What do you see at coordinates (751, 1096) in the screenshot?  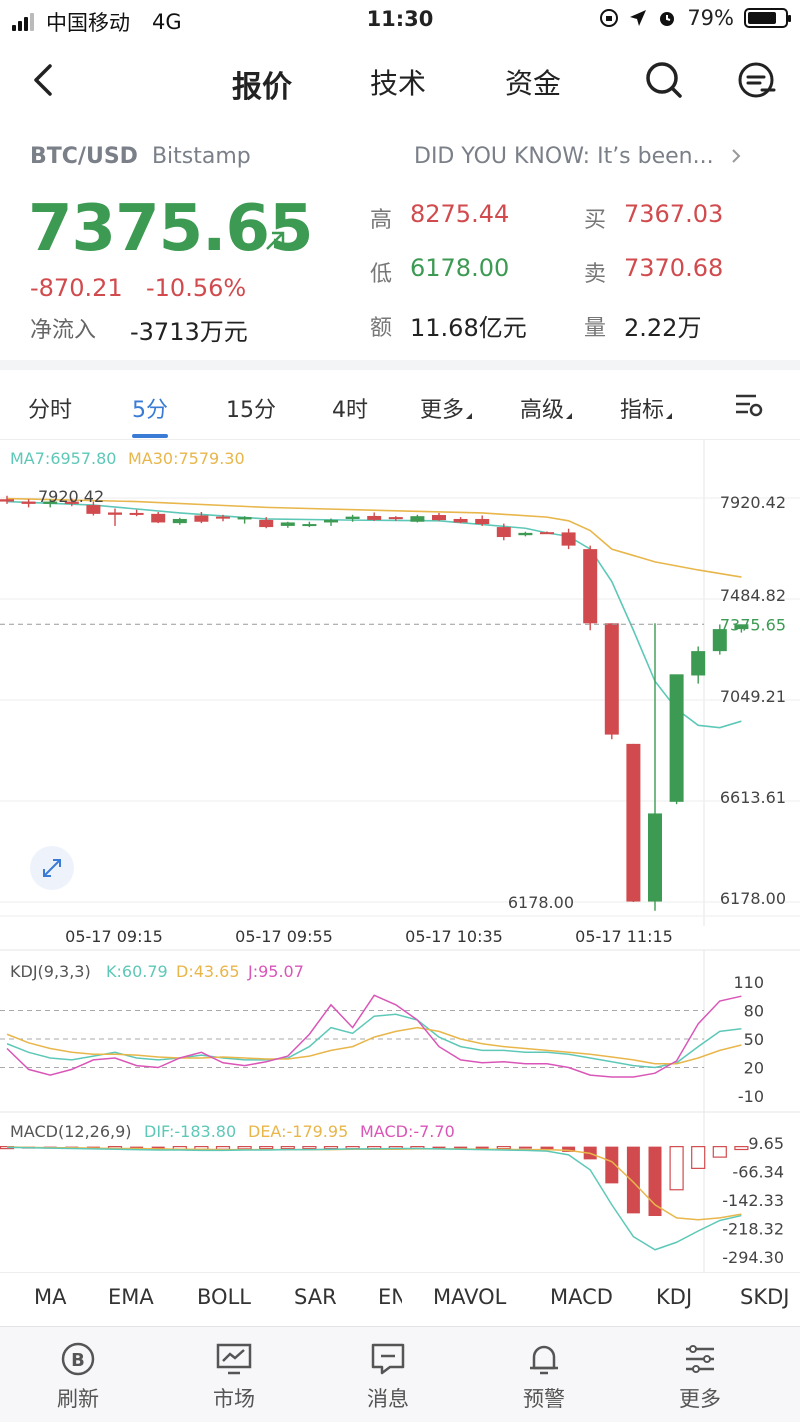 I see `kdj-tick-label: -10` at bounding box center [751, 1096].